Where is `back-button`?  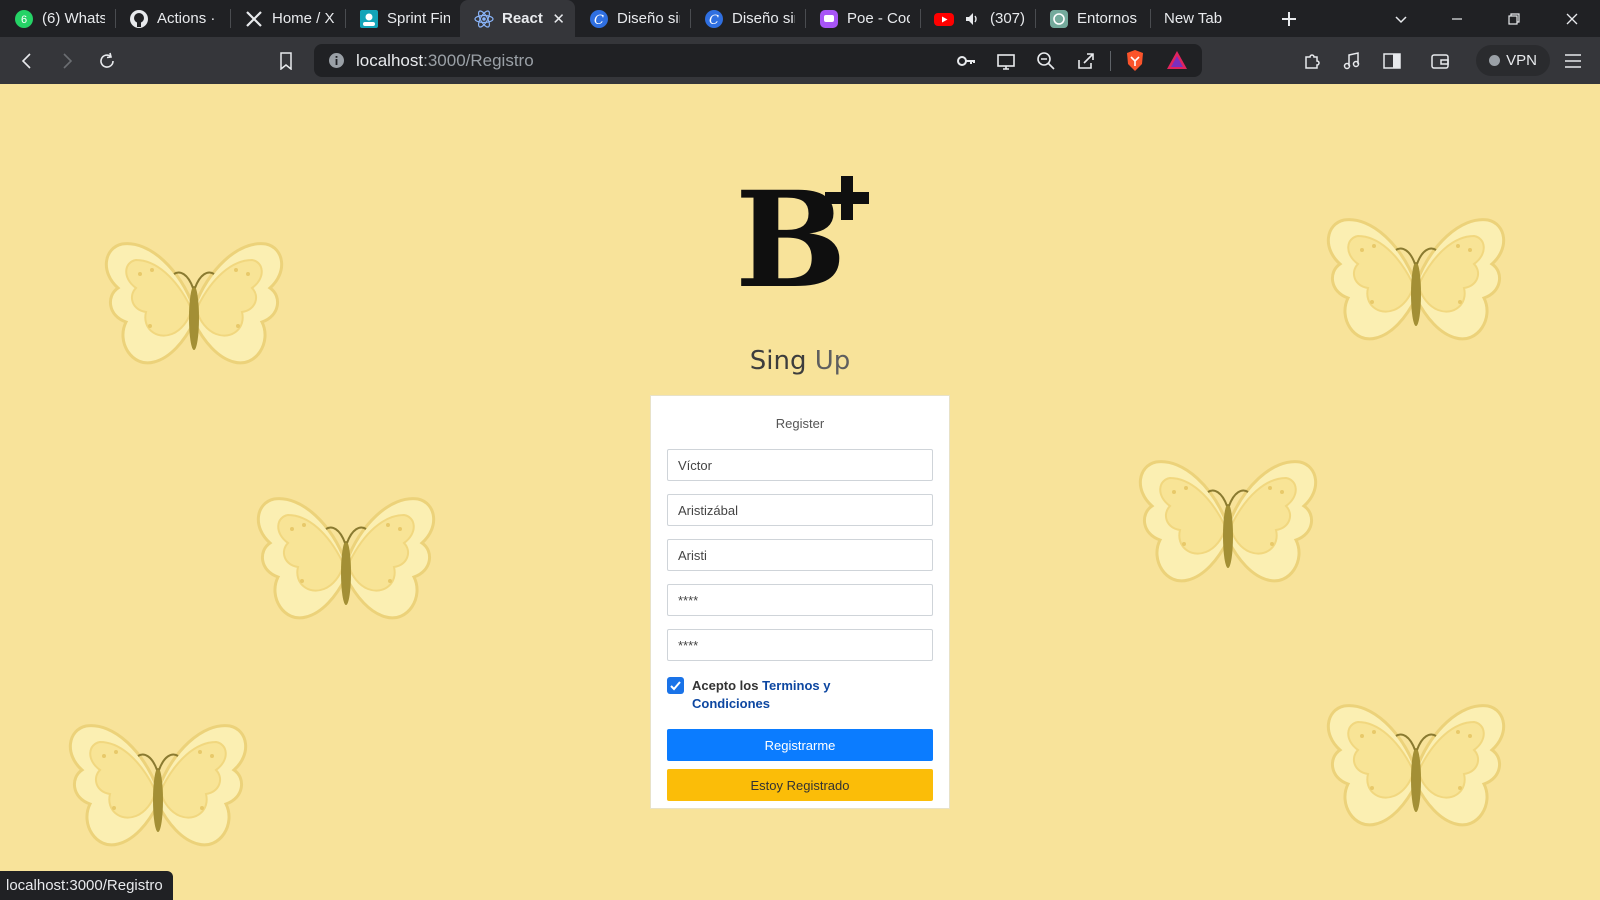
back-button is located at coordinates (27, 61).